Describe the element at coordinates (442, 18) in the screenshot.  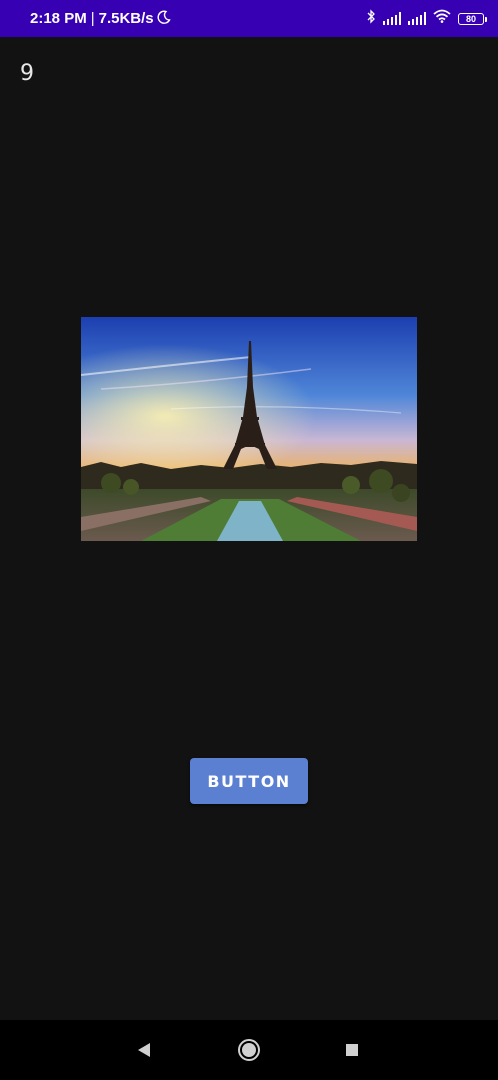
I see `wifi-icon` at that location.